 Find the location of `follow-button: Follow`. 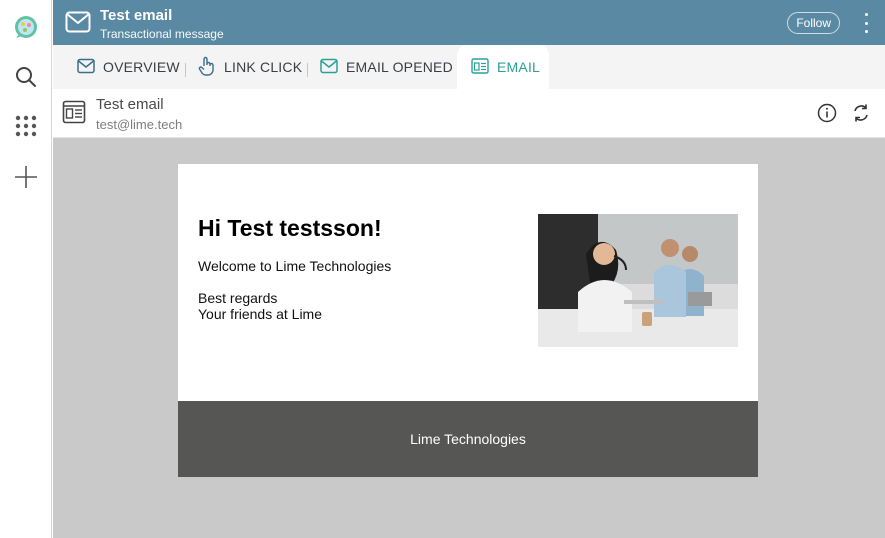

follow-button: Follow is located at coordinates (813, 23).